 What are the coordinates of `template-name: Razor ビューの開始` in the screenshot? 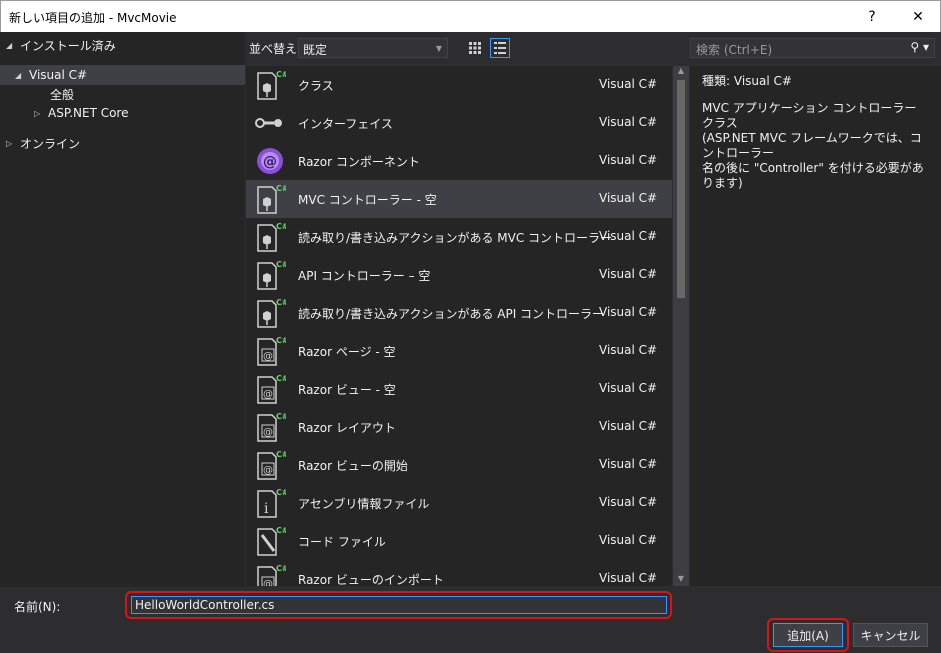 It's located at (353, 466).